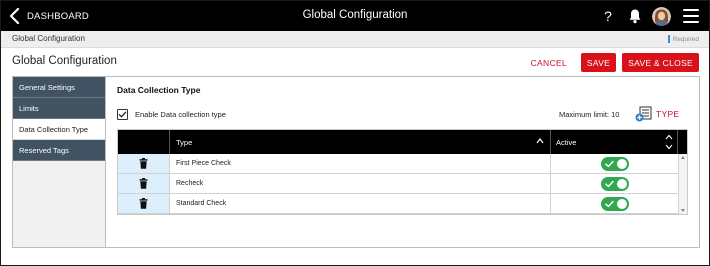  What do you see at coordinates (614, 142) in the screenshot?
I see `column-header-active: Active` at bounding box center [614, 142].